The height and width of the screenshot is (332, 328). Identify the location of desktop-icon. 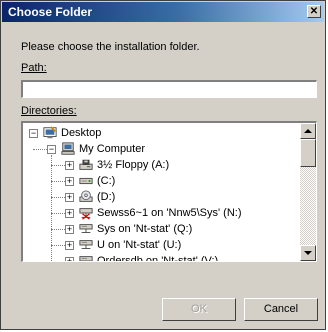
(50, 132).